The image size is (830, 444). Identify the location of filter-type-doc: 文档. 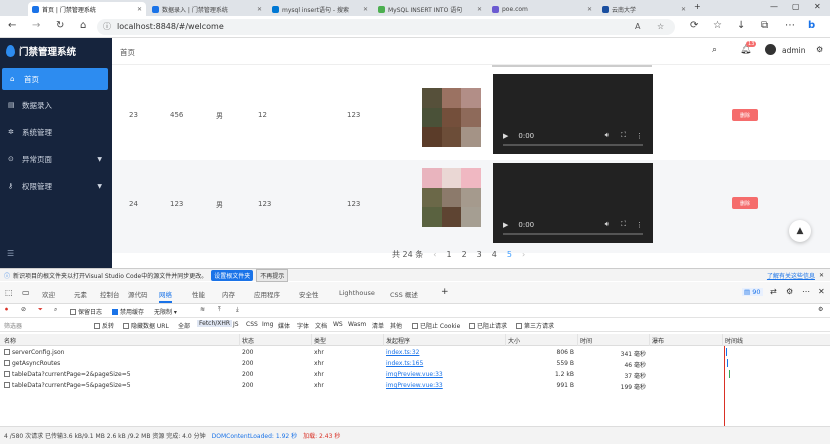
(321, 325).